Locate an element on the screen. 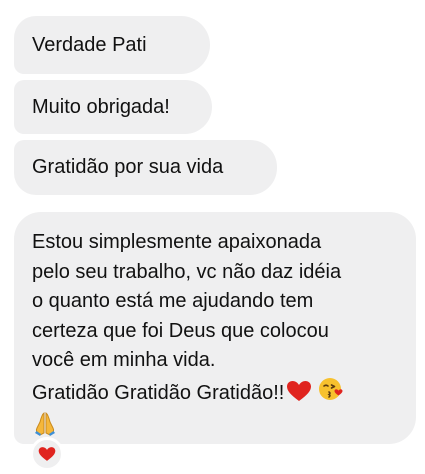 This screenshot has width=425, height=474. message-bubble: Gratidão por sua vida is located at coordinates (145, 167).